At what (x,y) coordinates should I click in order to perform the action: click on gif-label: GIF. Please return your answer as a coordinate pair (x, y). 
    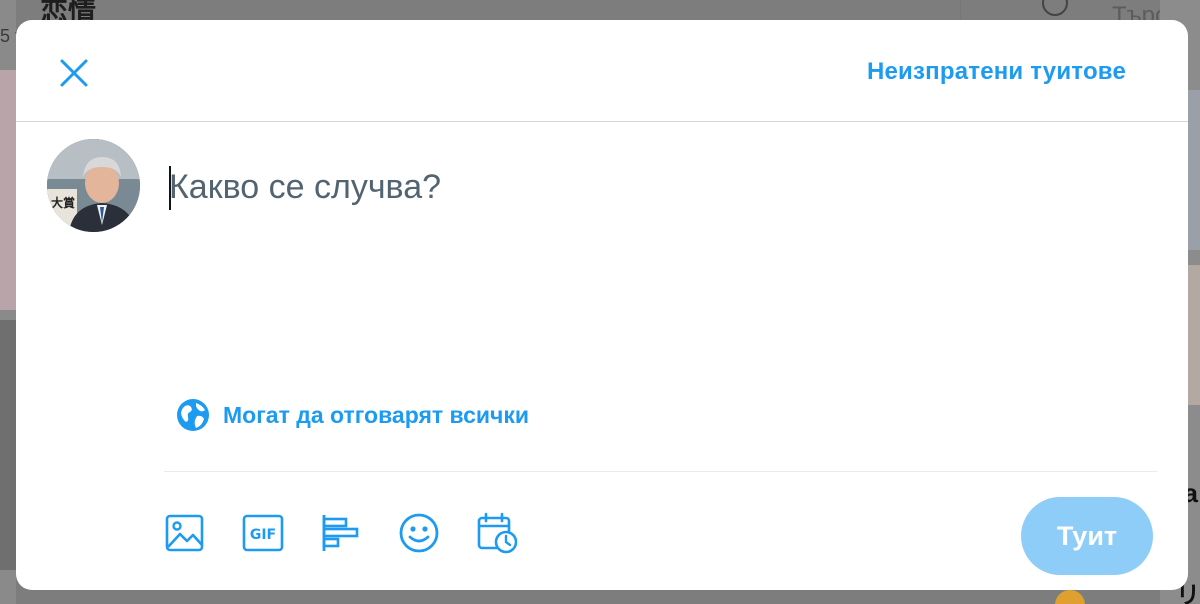
    Looking at the image, I should click on (263, 535).